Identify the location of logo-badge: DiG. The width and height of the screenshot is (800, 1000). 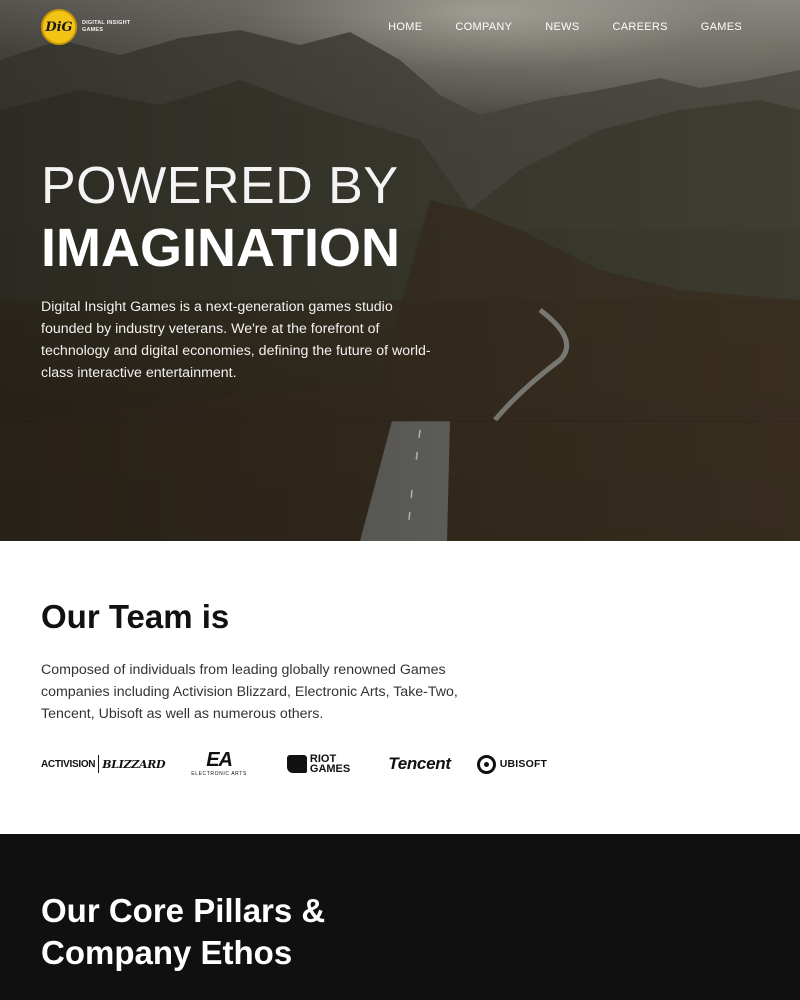
(59, 27).